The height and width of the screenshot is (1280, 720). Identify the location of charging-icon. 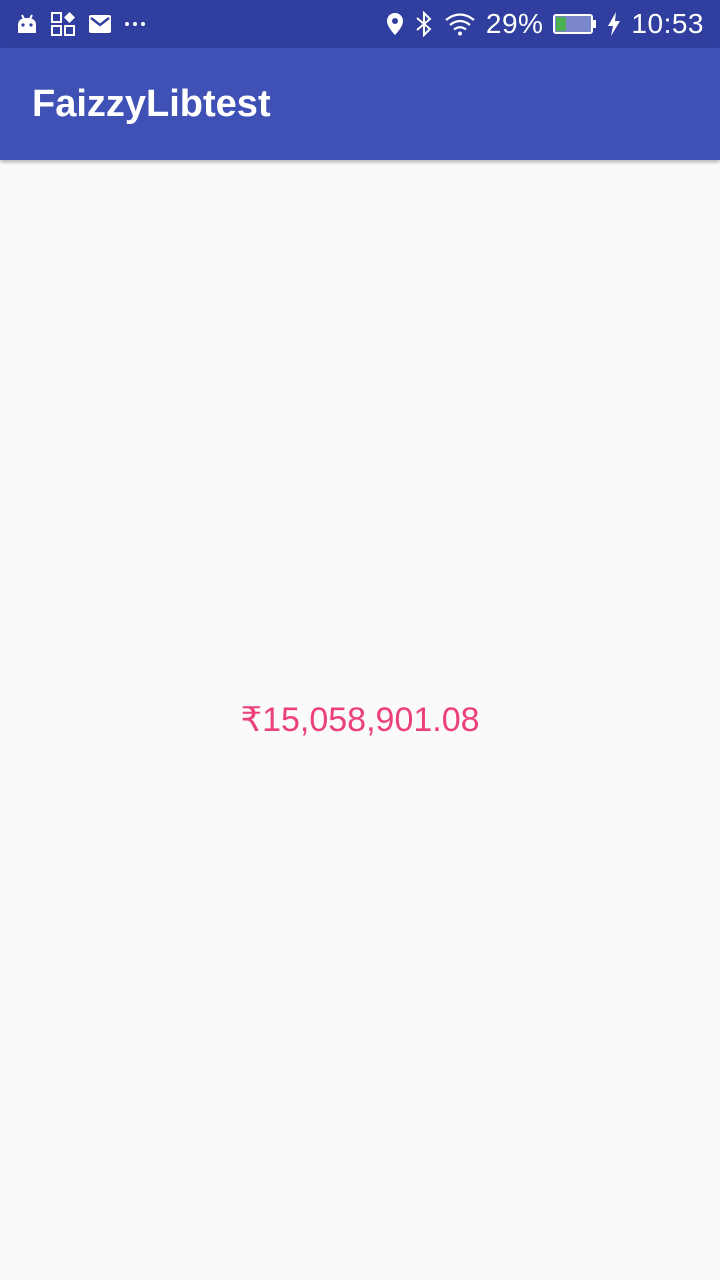
(614, 24).